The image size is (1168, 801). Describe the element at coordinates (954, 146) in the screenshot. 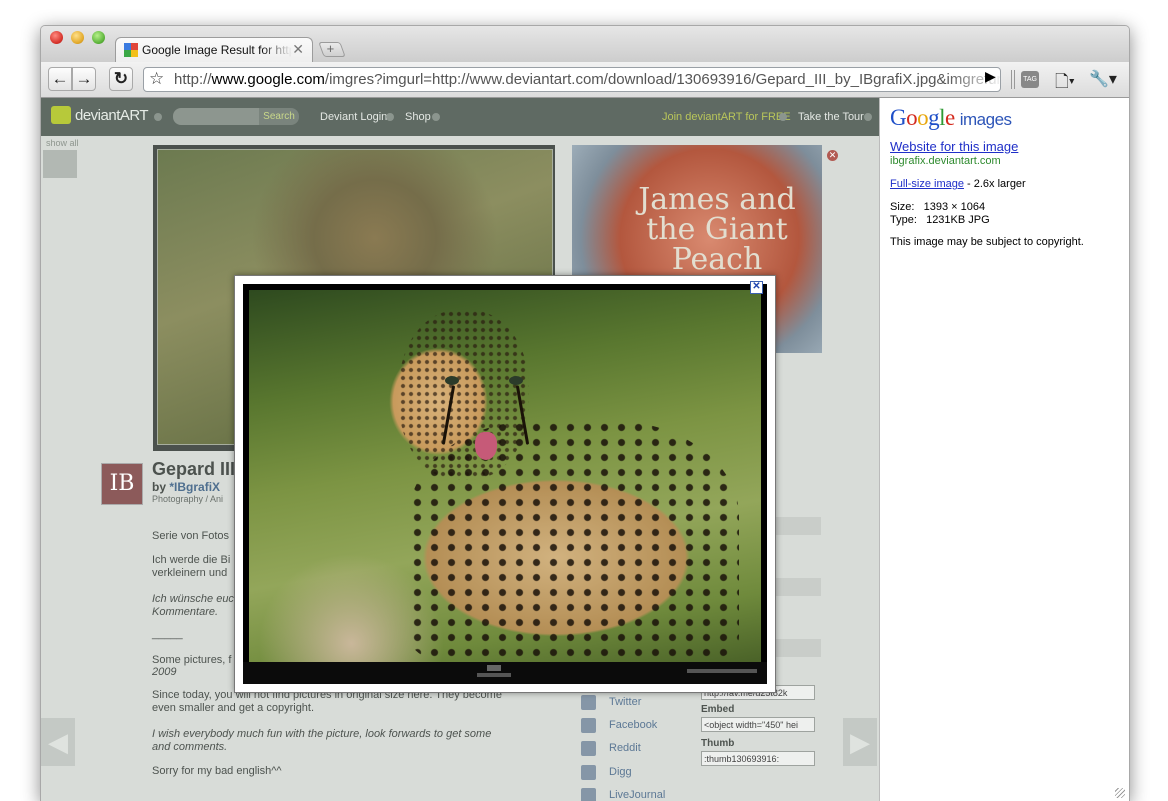

I see `website-for-image-link: Website for this image` at that location.